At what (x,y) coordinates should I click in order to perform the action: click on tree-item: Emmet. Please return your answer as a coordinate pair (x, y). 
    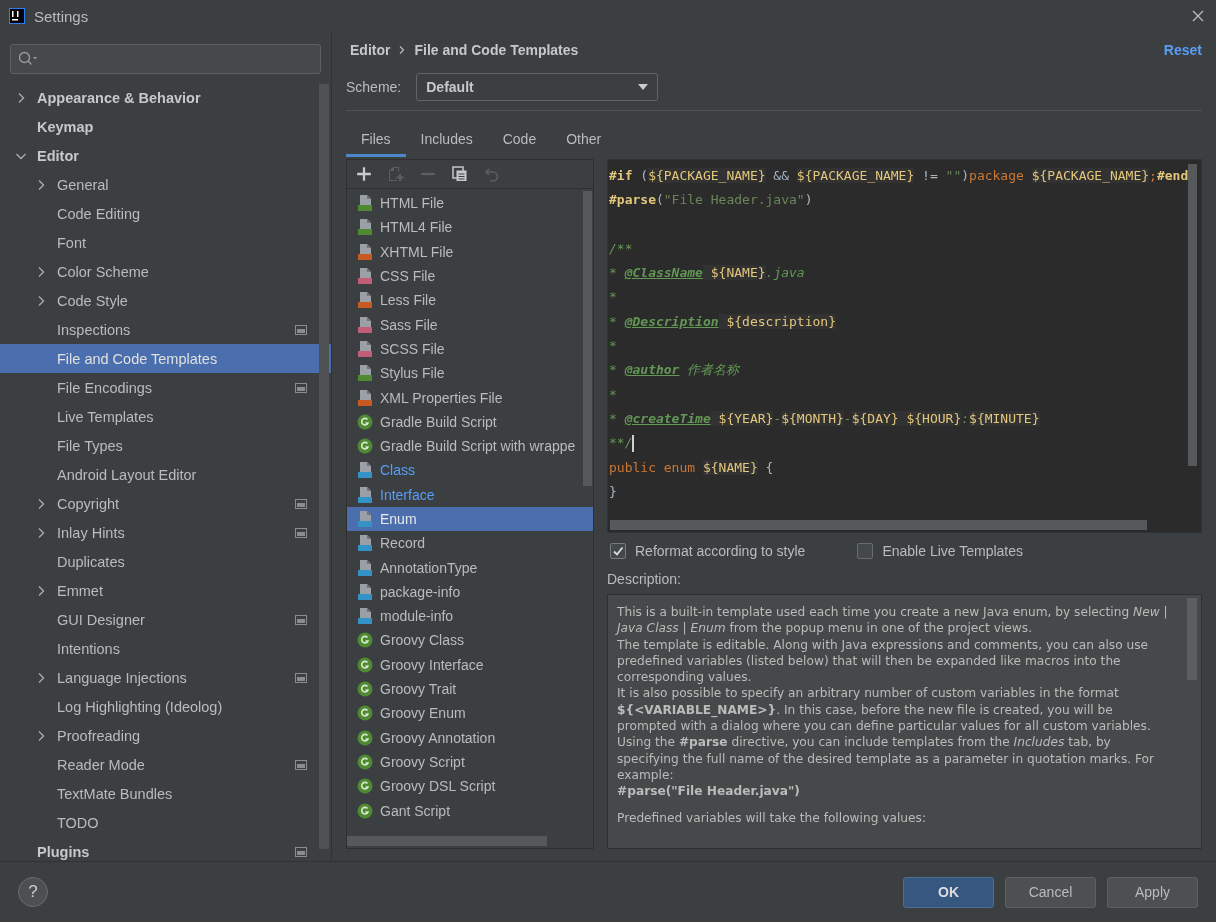
    Looking at the image, I should click on (165, 590).